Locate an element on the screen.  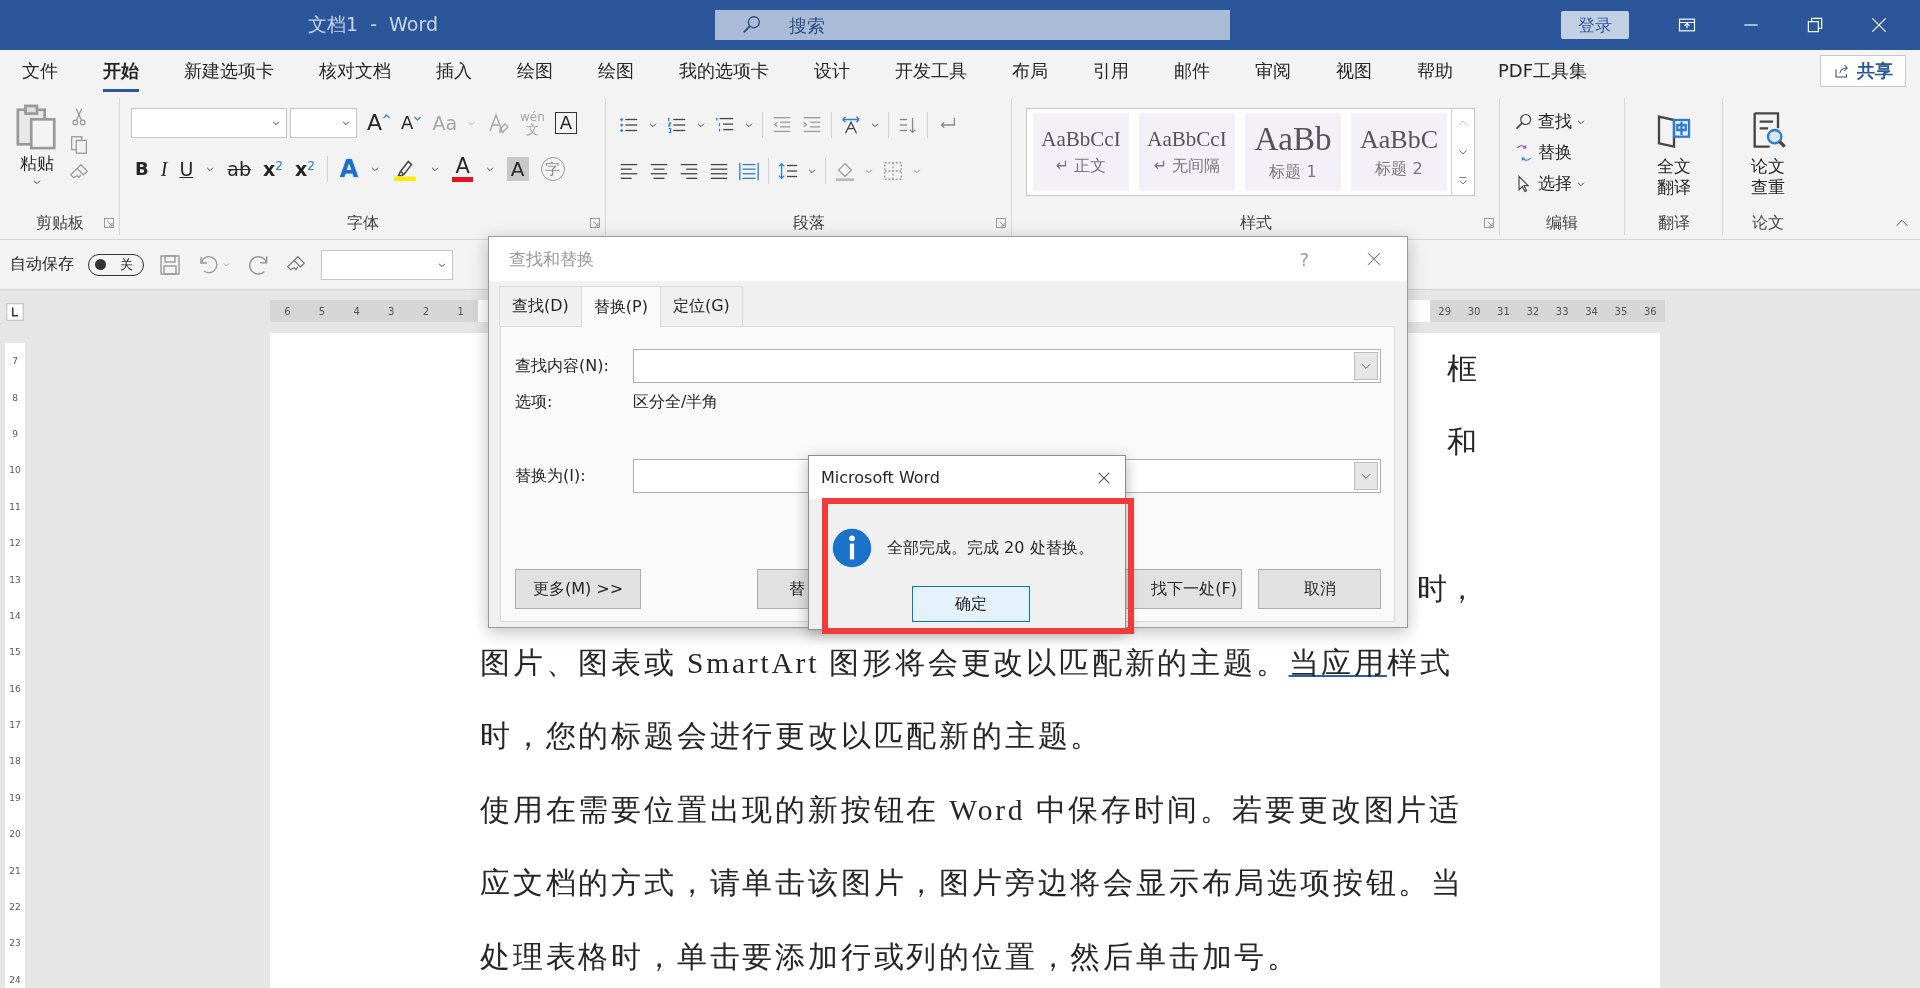
ruler-number: 36 is located at coordinates (1650, 311).